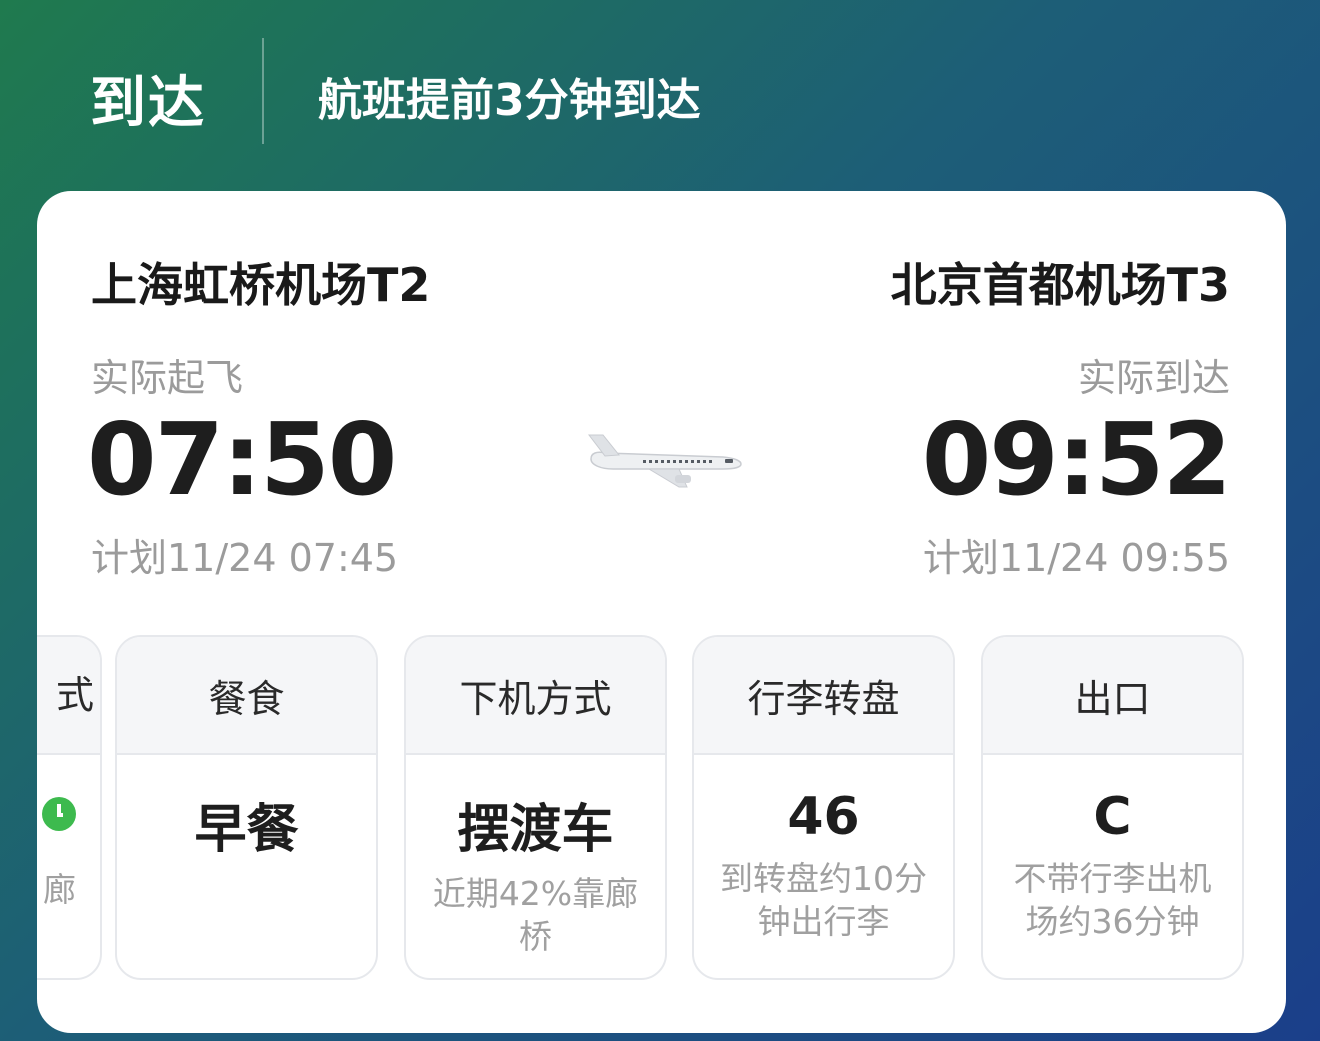 Image resolution: width=1320 pixels, height=1041 pixels. Describe the element at coordinates (260, 282) in the screenshot. I see `departure-airport: 上海虹桥机场T2` at that location.